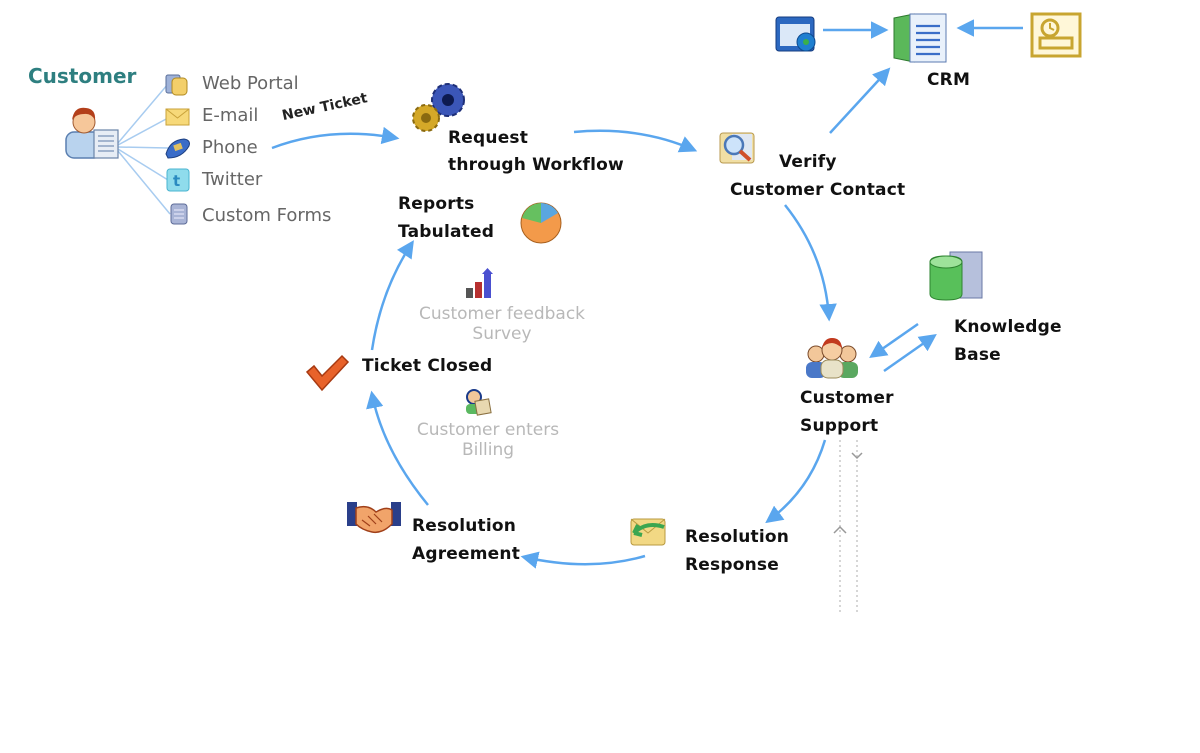 The height and width of the screenshot is (753, 1200). What do you see at coordinates (541, 223) in the screenshot?
I see `pie-chart-icon` at bounding box center [541, 223].